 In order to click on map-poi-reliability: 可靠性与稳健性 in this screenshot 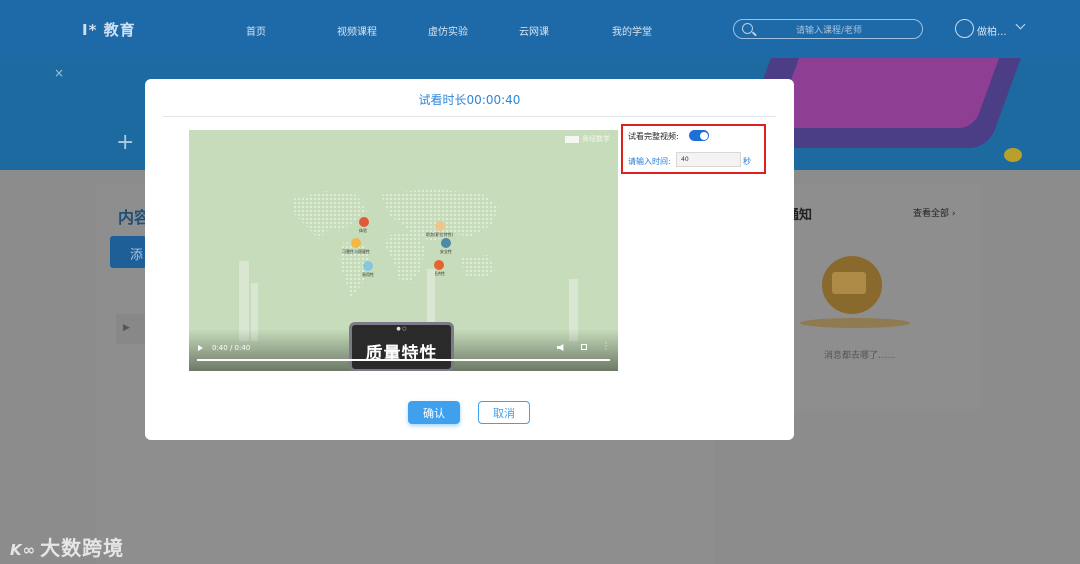, I will do `click(356, 246)`.